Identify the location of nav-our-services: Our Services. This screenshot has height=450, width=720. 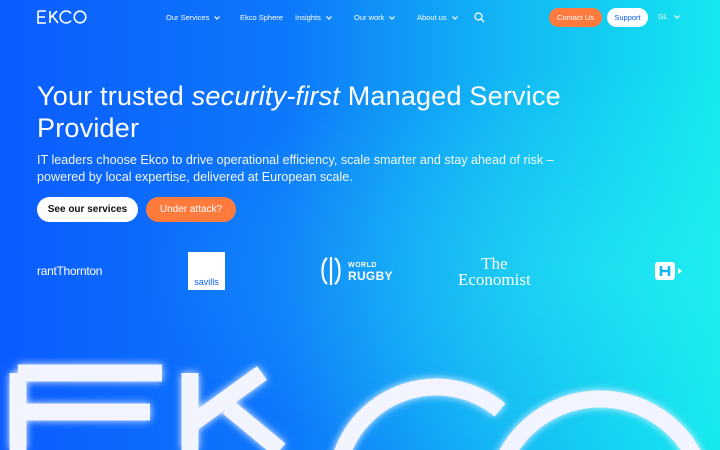
(193, 17).